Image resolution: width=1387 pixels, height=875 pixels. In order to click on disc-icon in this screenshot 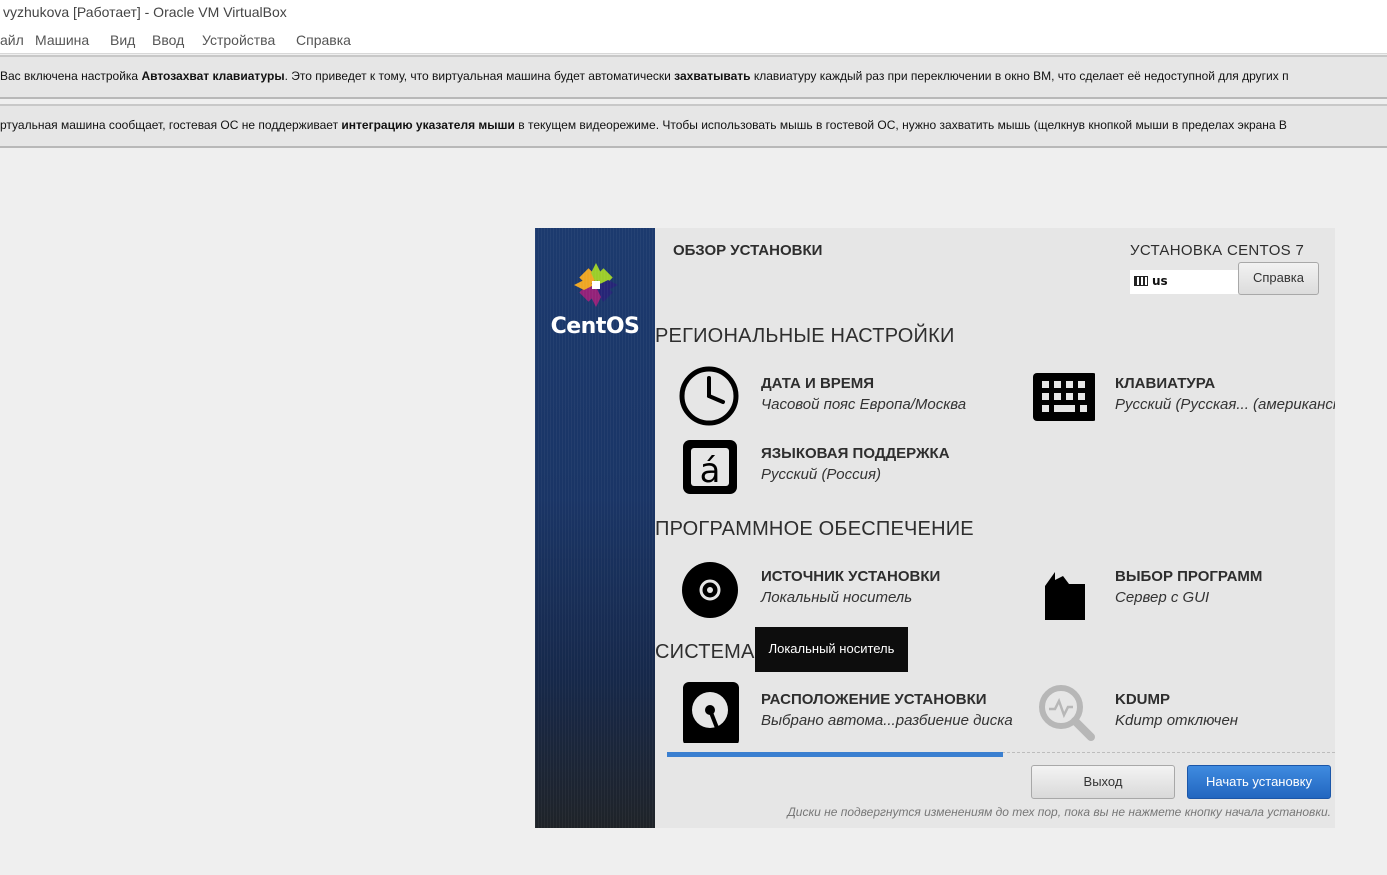, I will do `click(710, 590)`.